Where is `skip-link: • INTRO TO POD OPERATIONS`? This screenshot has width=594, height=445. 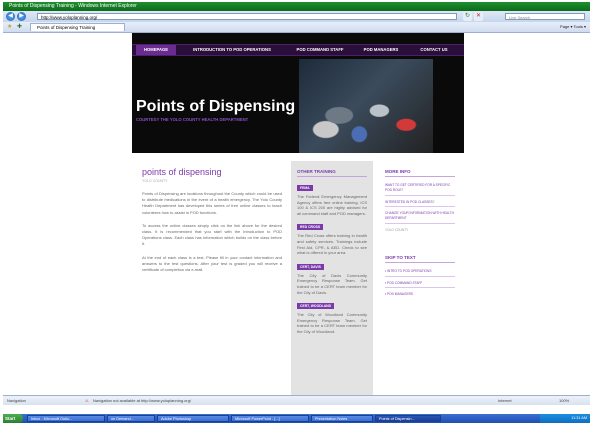 skip-link: • INTRO TO POD OPERATIONS is located at coordinates (421, 271).